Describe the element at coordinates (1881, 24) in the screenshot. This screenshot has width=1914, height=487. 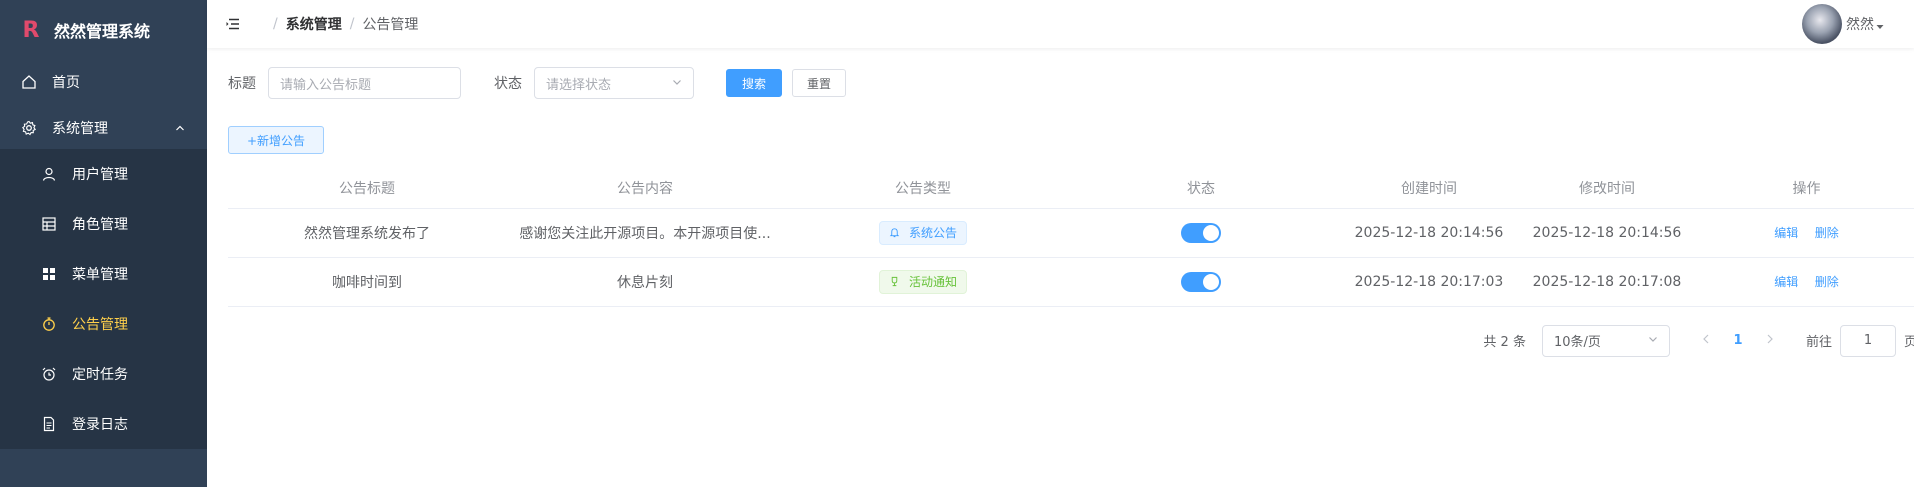
I see `caret-down-icon` at that location.